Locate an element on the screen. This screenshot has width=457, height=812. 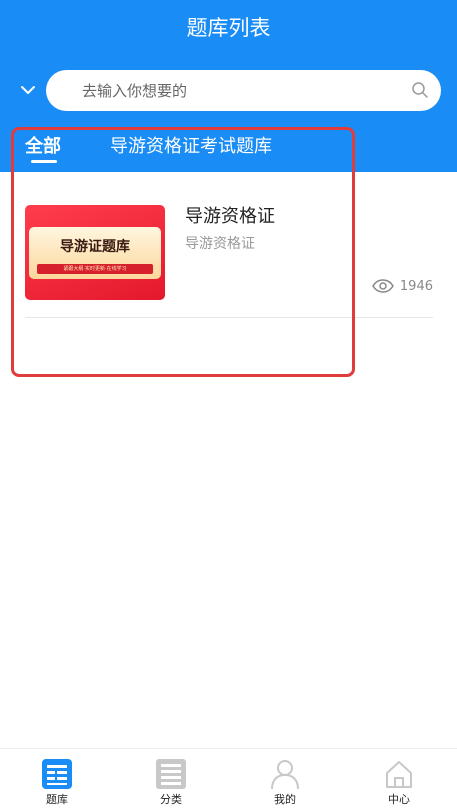
eye-icon is located at coordinates (383, 286).